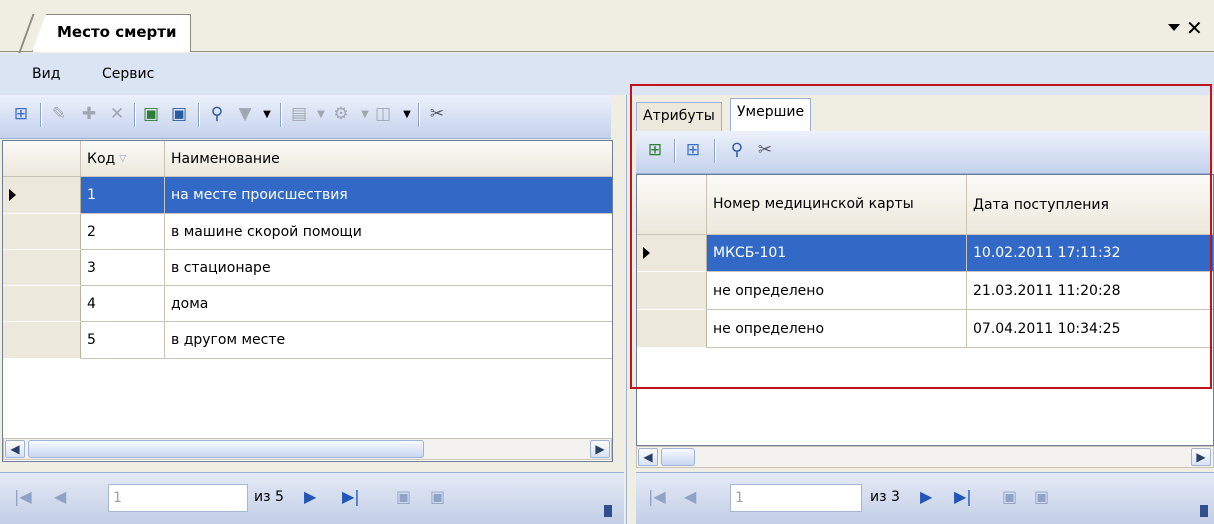 The image size is (1214, 524). Describe the element at coordinates (151, 114) in the screenshot. I see `save-icon: ▣` at that location.